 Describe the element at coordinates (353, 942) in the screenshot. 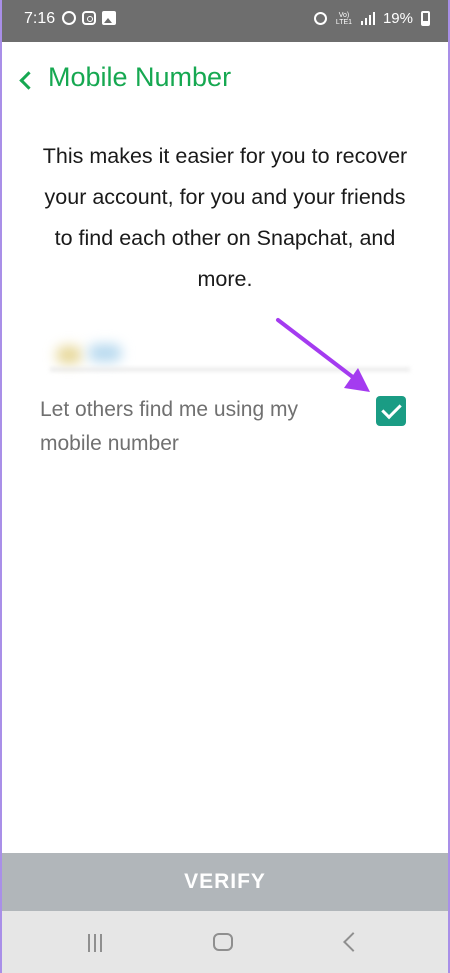

I see `back-icon` at that location.